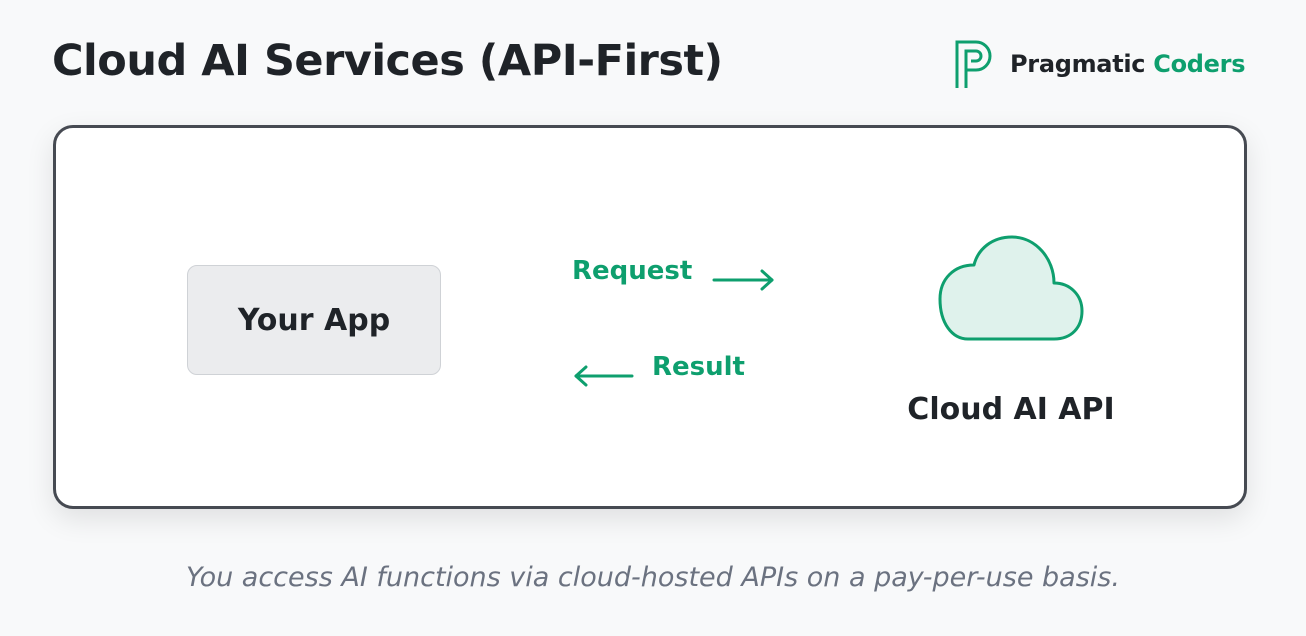  Describe the element at coordinates (387, 61) in the screenshot. I see `page-title: Cloud AI Services (API-First)` at that location.